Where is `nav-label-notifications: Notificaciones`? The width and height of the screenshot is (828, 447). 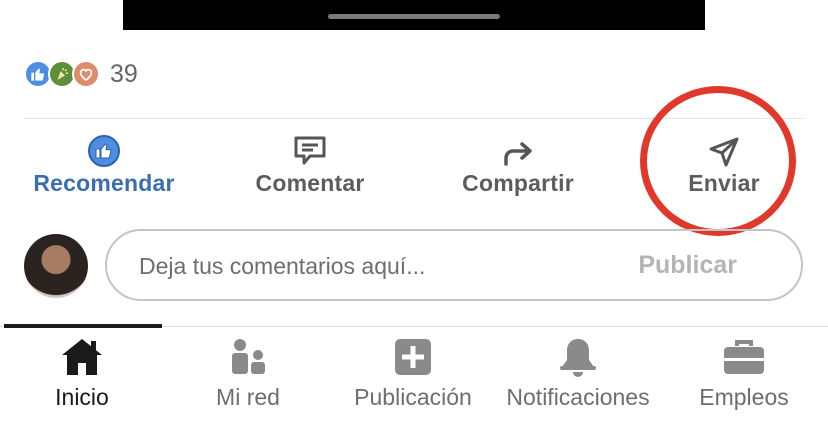 nav-label-notifications: Notificaciones is located at coordinates (578, 397).